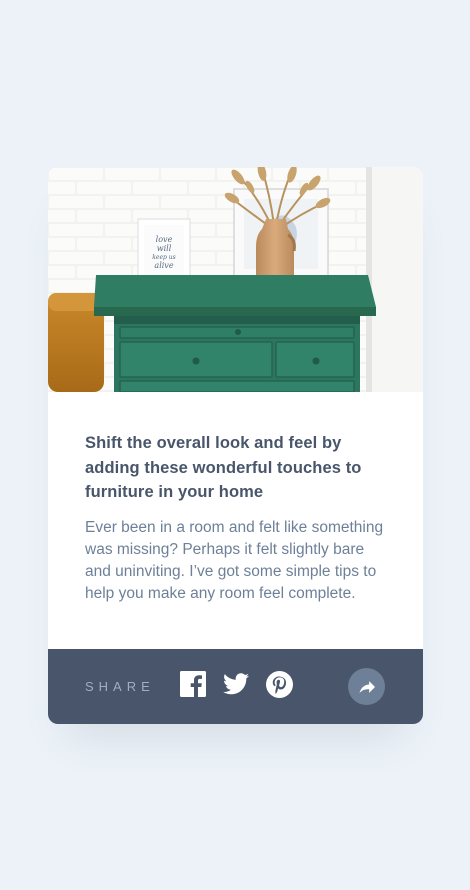 The image size is (470, 890). I want to click on share-bar: SHARE, so click(235, 686).